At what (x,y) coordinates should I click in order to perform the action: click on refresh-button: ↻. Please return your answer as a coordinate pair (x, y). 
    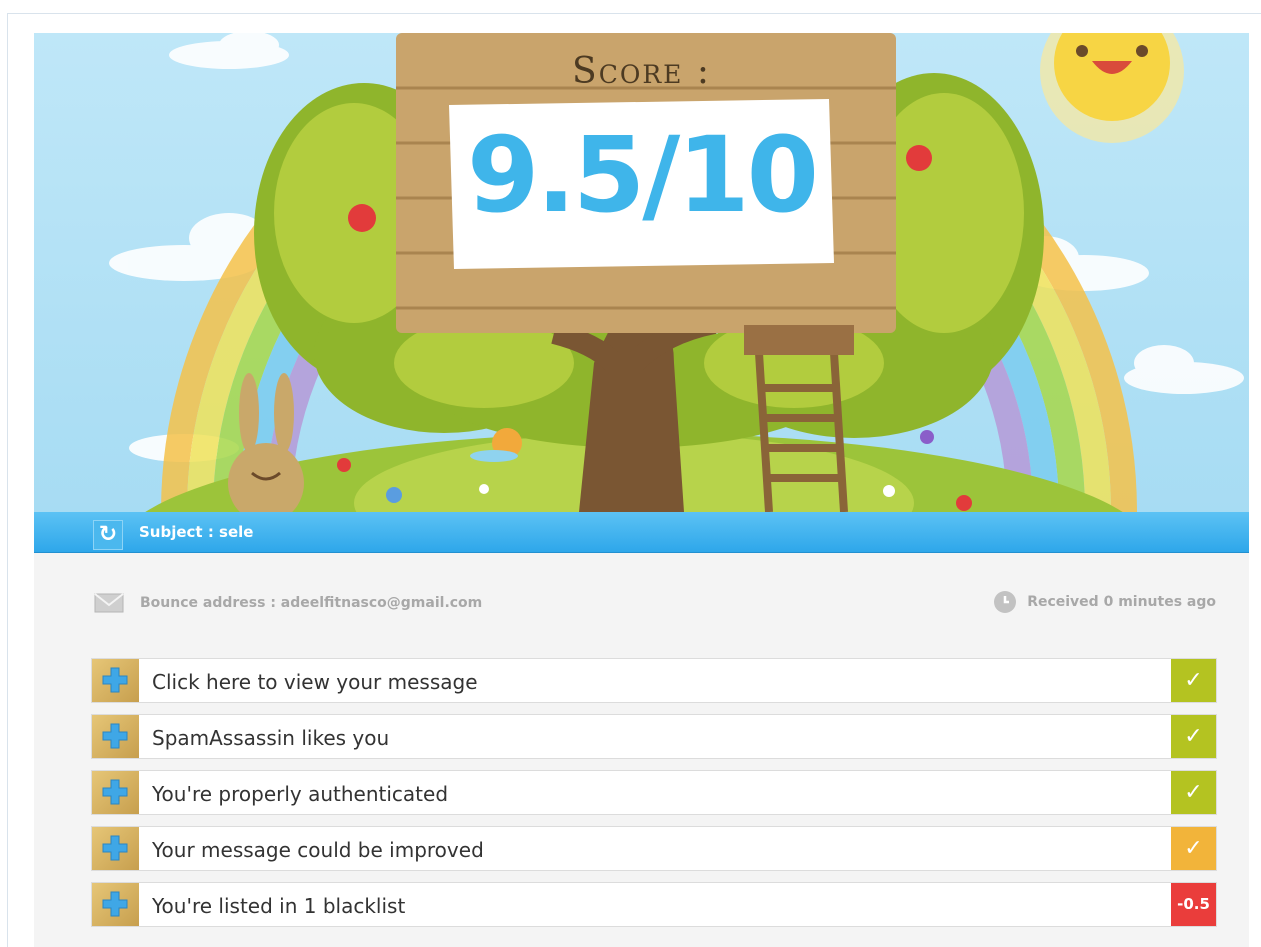
    Looking at the image, I should click on (108, 535).